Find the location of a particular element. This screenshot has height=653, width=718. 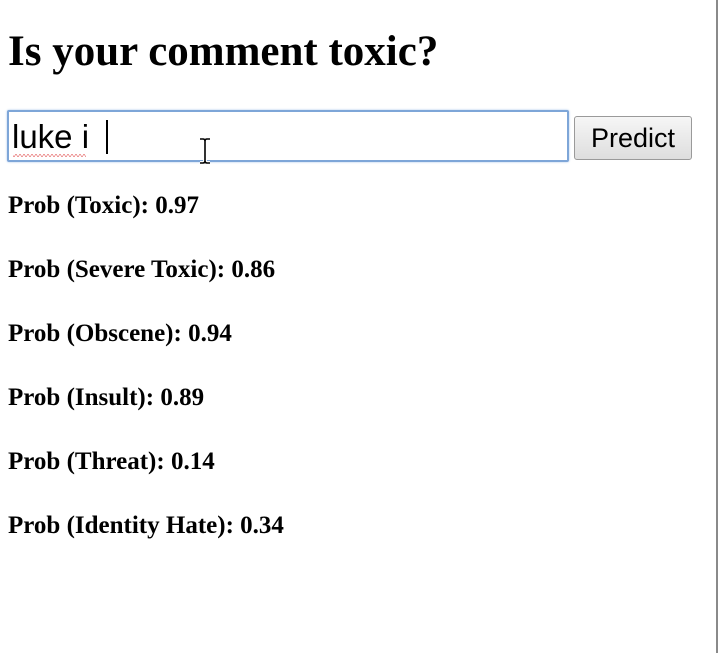

text-cursor-icon is located at coordinates (205, 151).